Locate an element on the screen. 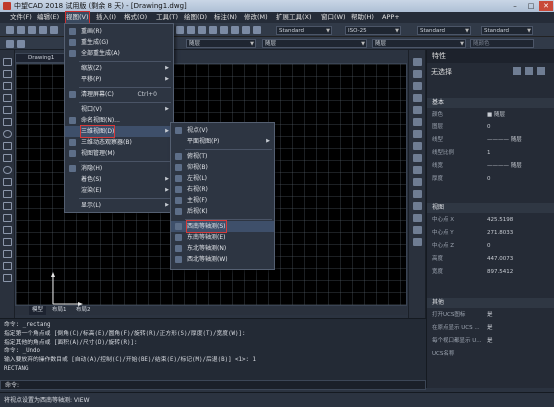 The image size is (554, 407). dim-style-select: ISO-25 ▼ is located at coordinates (373, 30).